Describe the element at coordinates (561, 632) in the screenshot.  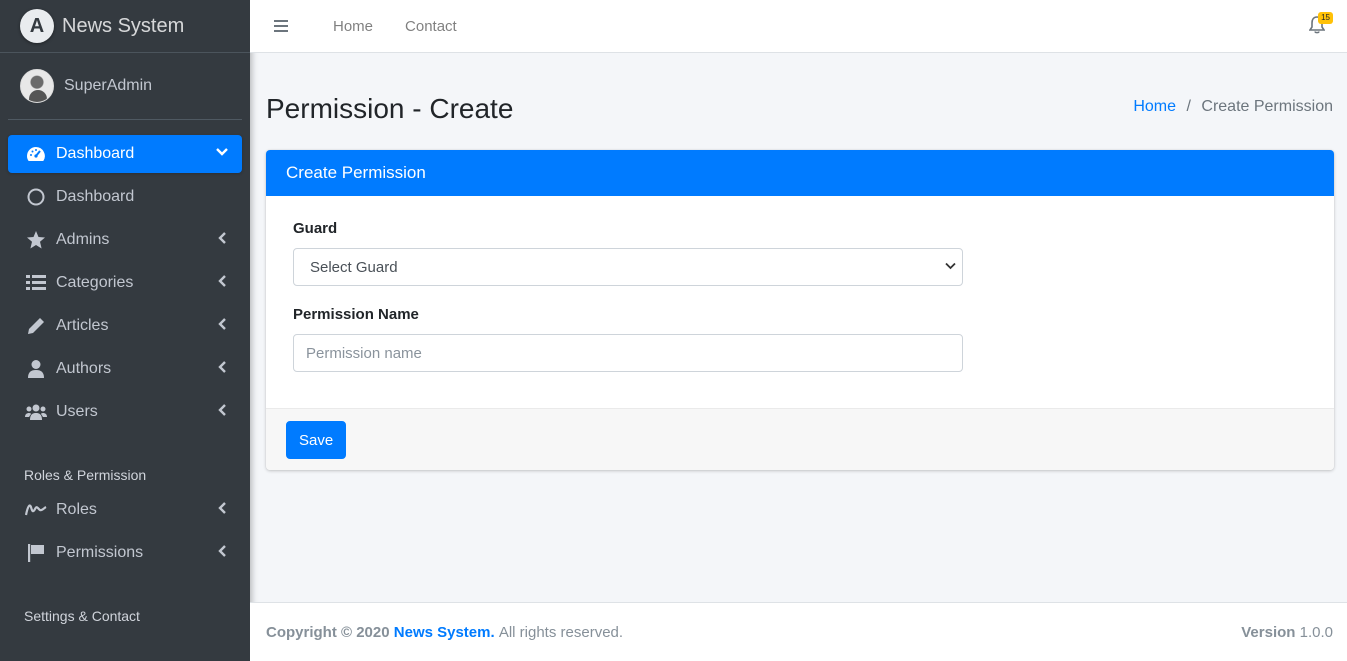
I see `footer-rights: All rights reserved.` at that location.